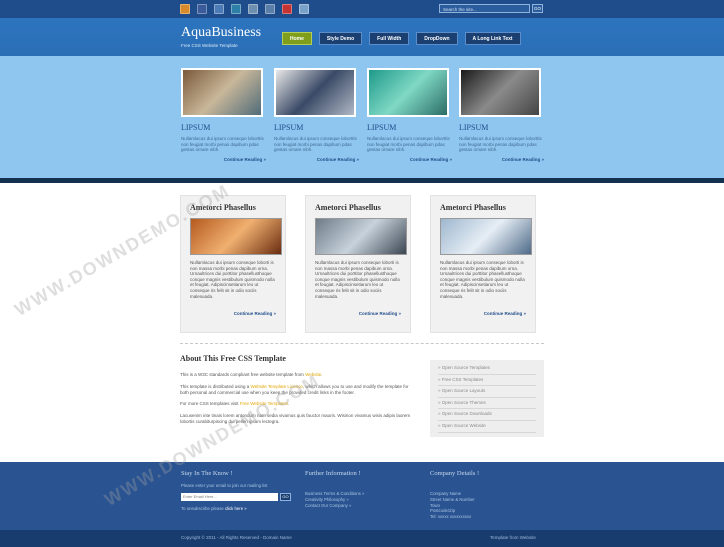 This screenshot has width=724, height=547. I want to click on sidebar-link: » Open Source Templates, so click(487, 369).